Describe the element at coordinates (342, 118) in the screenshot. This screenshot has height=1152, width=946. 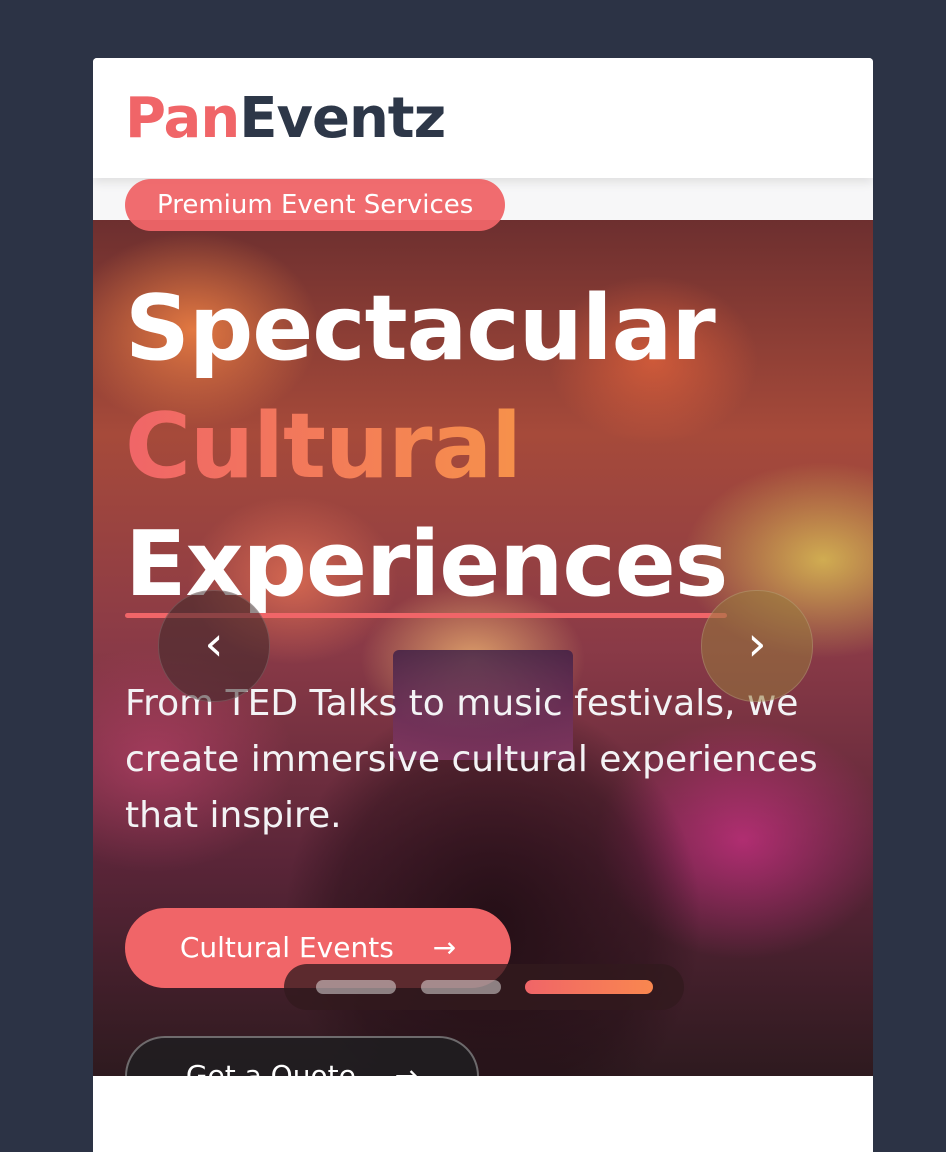
I see `logo-part-eventz: Eventz` at that location.